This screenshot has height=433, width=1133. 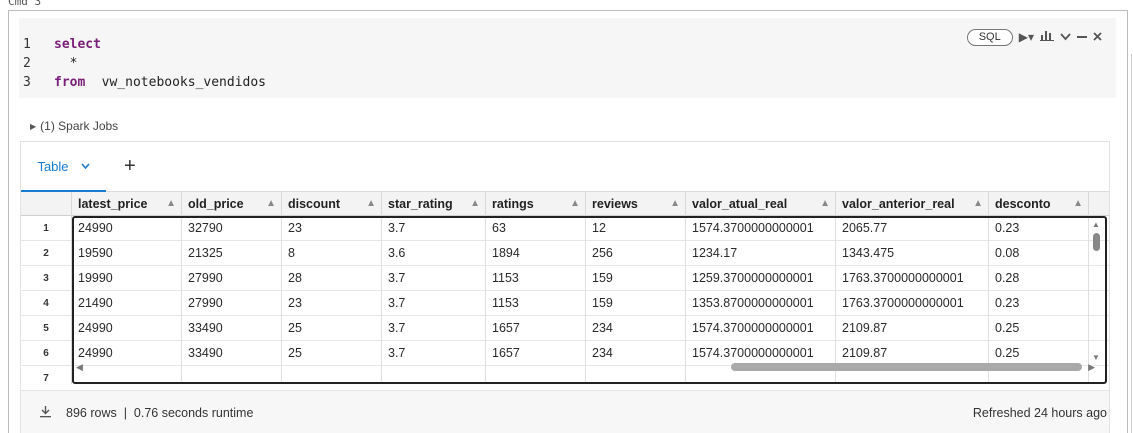 What do you see at coordinates (1082, 37) in the screenshot?
I see `minimize-icon` at bounding box center [1082, 37].